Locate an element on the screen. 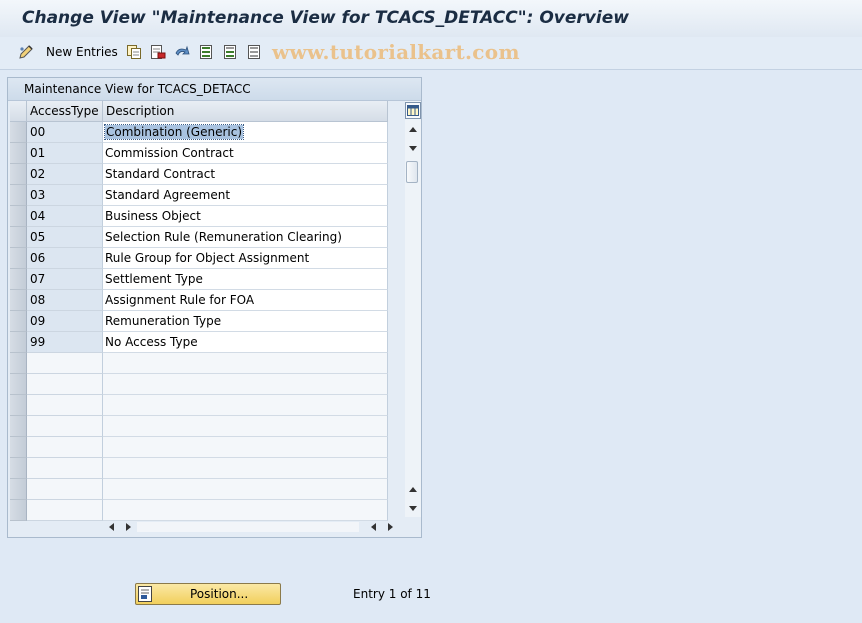  accesstype-cell: 00 is located at coordinates (65, 132).